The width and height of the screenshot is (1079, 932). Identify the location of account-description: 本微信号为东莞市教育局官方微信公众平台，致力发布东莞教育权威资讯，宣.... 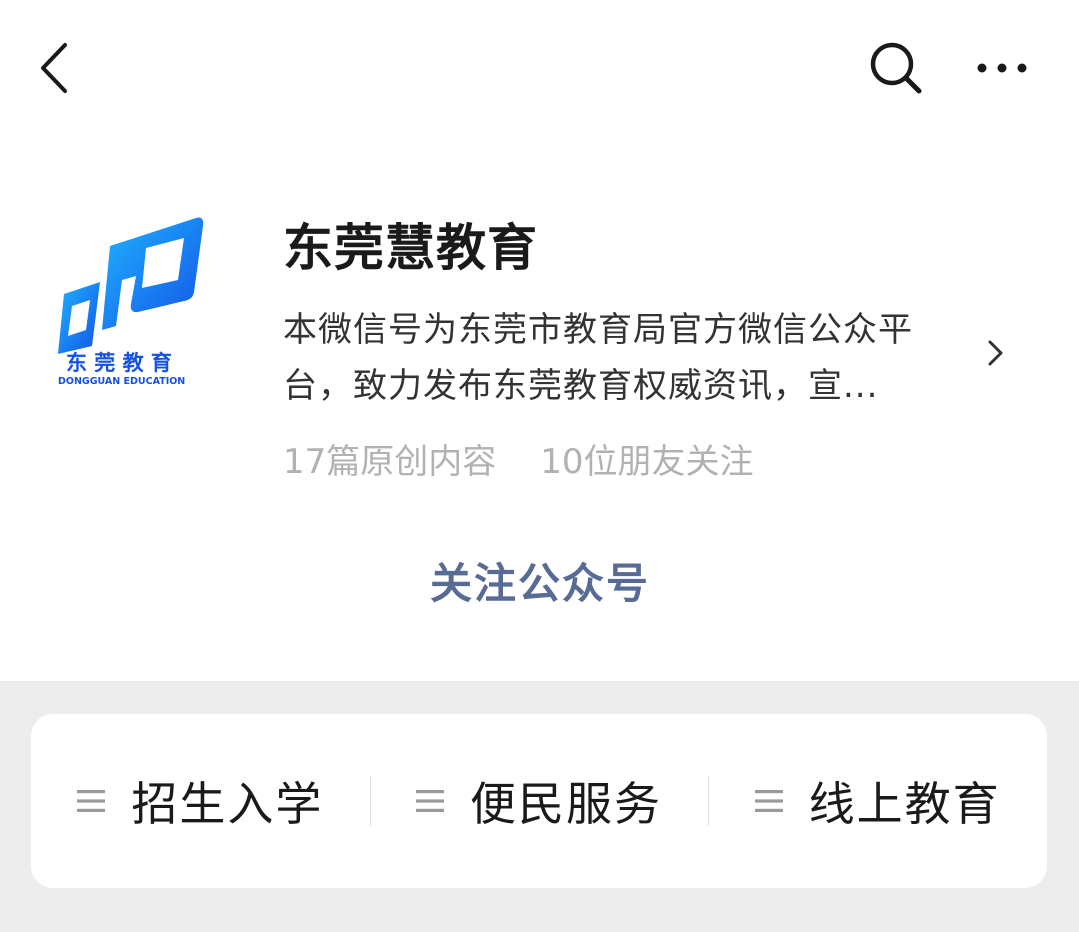
(628, 358).